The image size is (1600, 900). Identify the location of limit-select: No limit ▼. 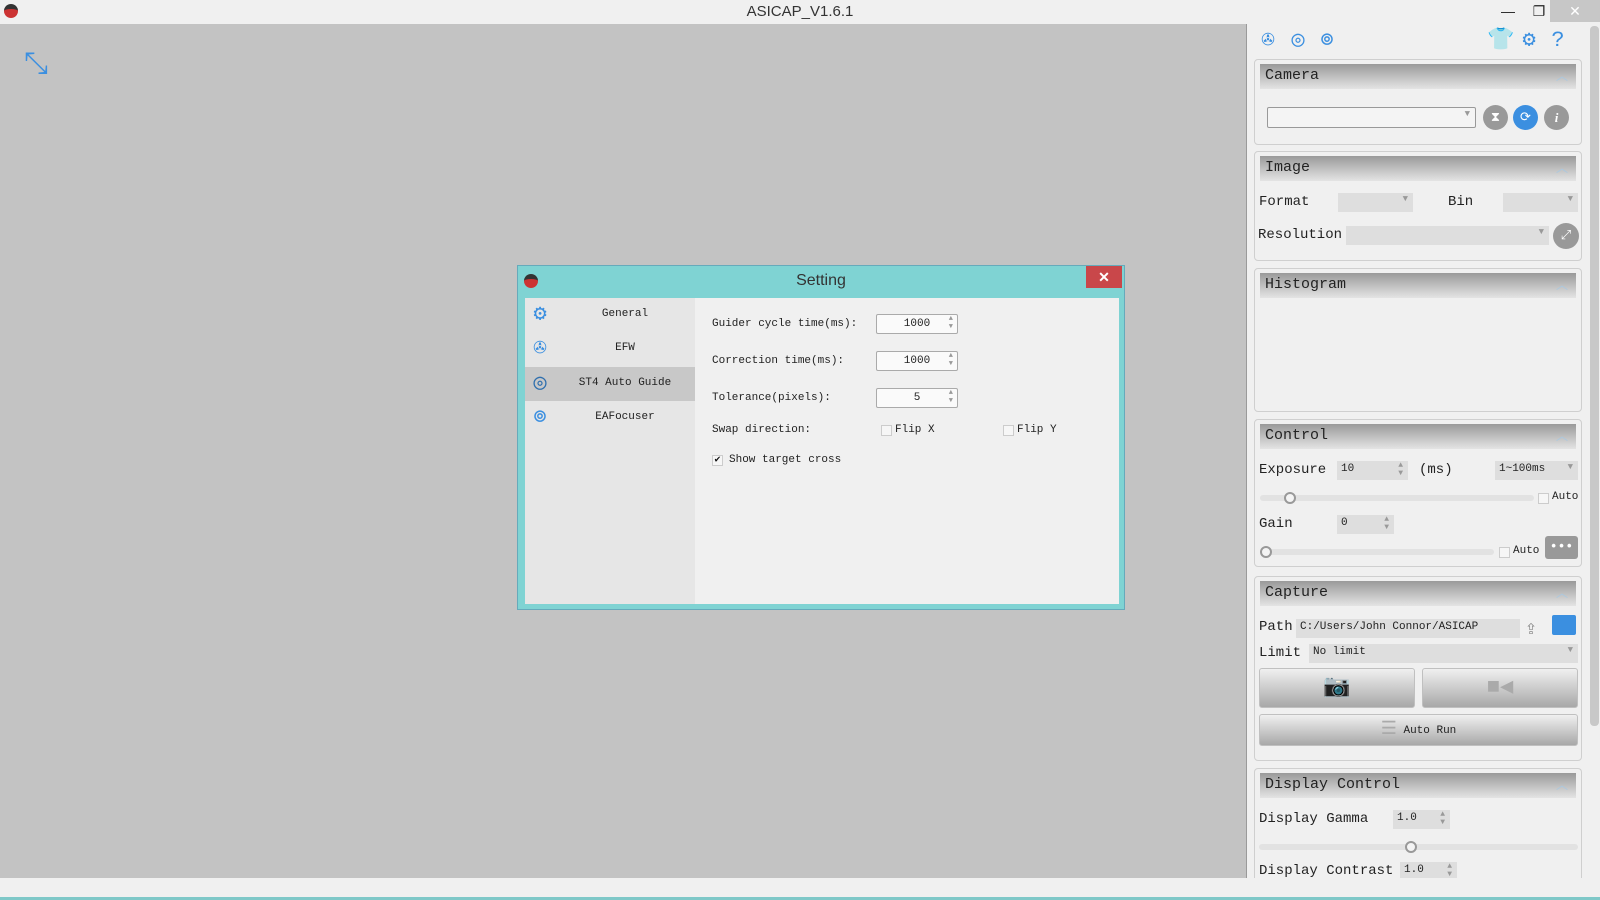
(1443, 653).